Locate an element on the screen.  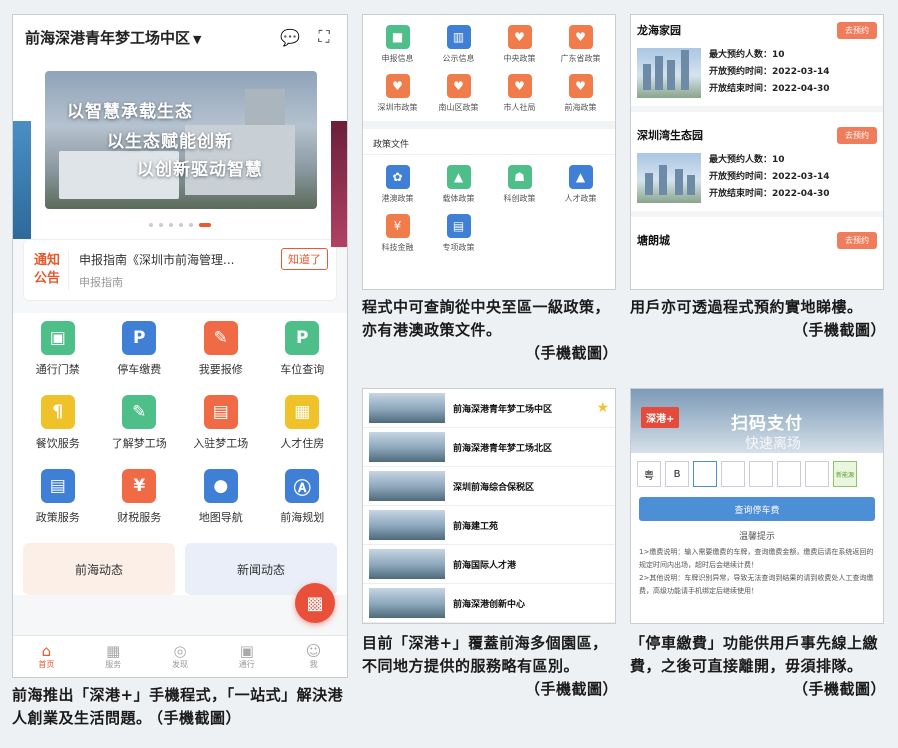
service-item: P 车位查询 is located at coordinates (303, 349).